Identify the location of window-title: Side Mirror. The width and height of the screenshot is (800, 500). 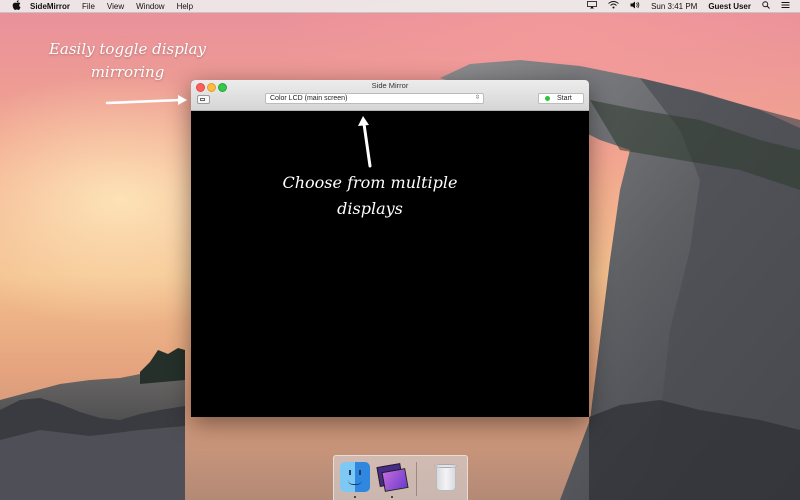
(390, 85).